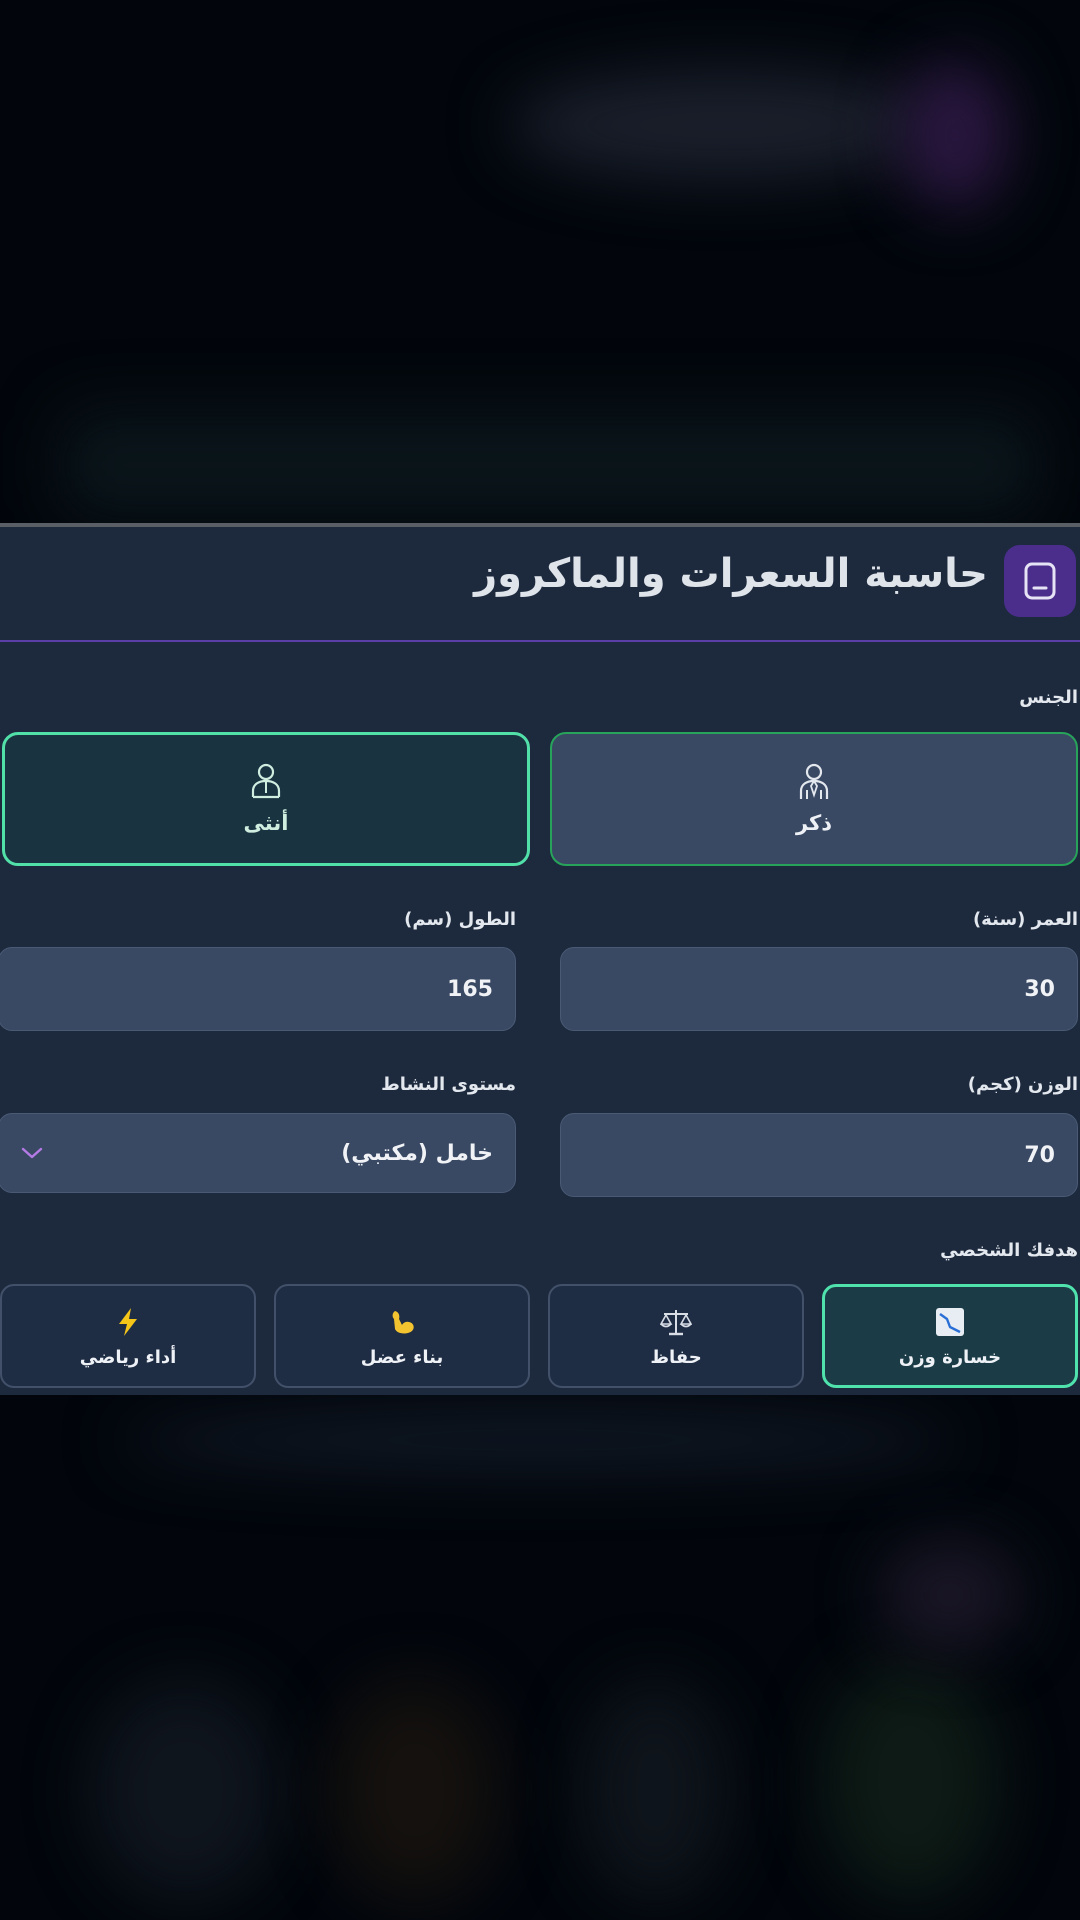 The width and height of the screenshot is (1080, 1920). I want to click on activity-select: خامل (مكتبي), so click(258, 1153).